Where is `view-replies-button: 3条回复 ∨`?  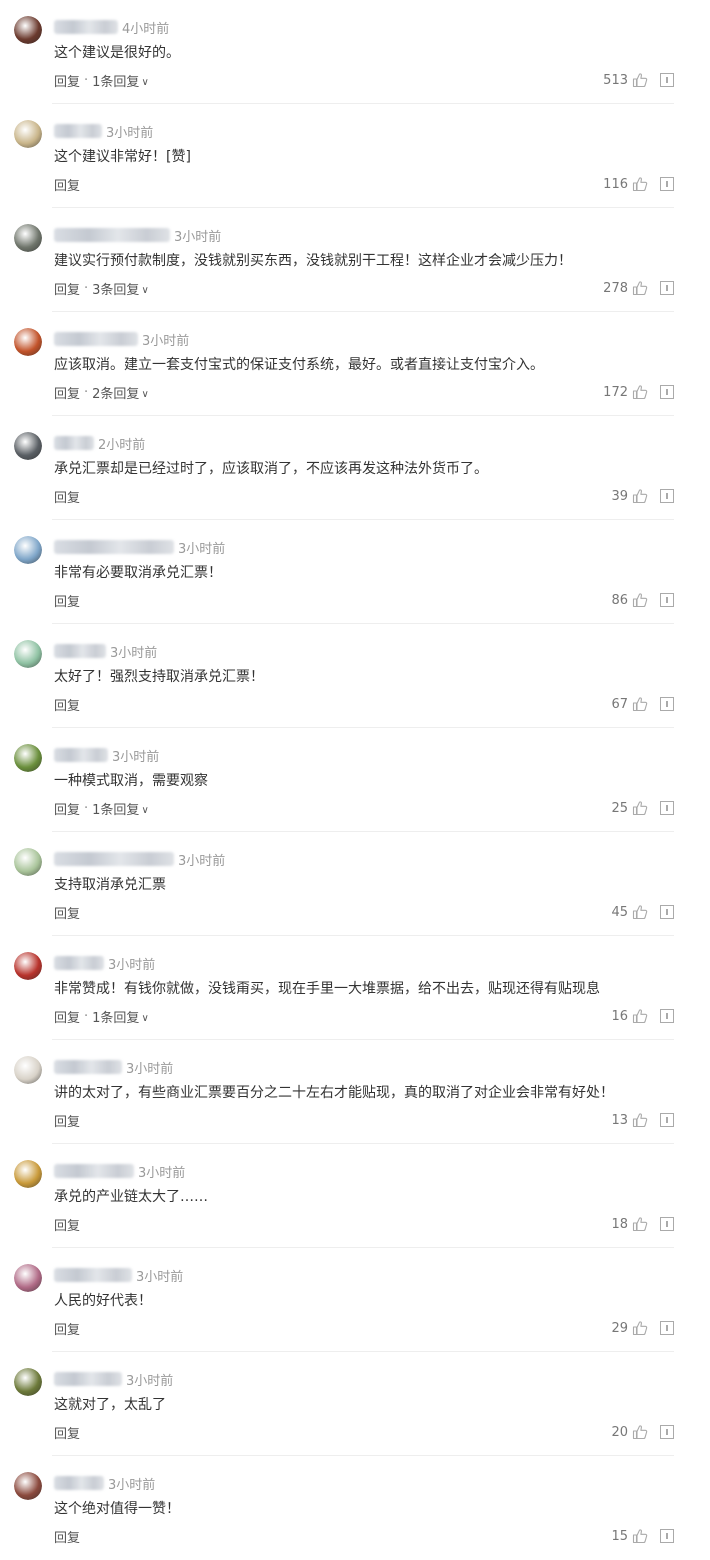
view-replies-button: 3条回复 ∨ is located at coordinates (120, 288).